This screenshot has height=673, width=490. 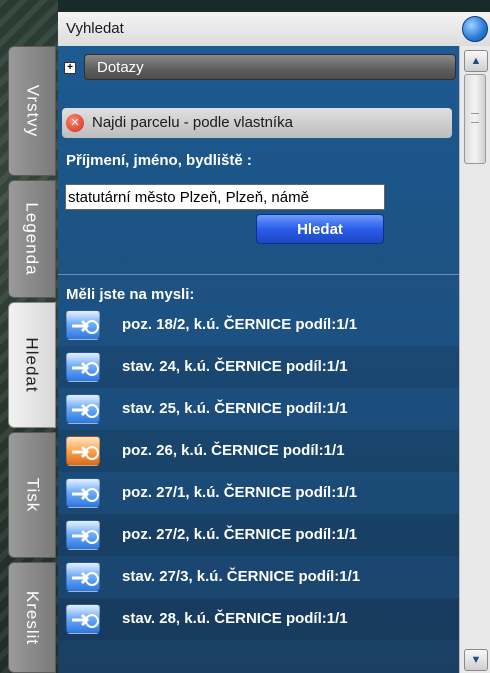 I want to click on vertical-scrollbar: ▲ ▼, so click(x=474, y=359).